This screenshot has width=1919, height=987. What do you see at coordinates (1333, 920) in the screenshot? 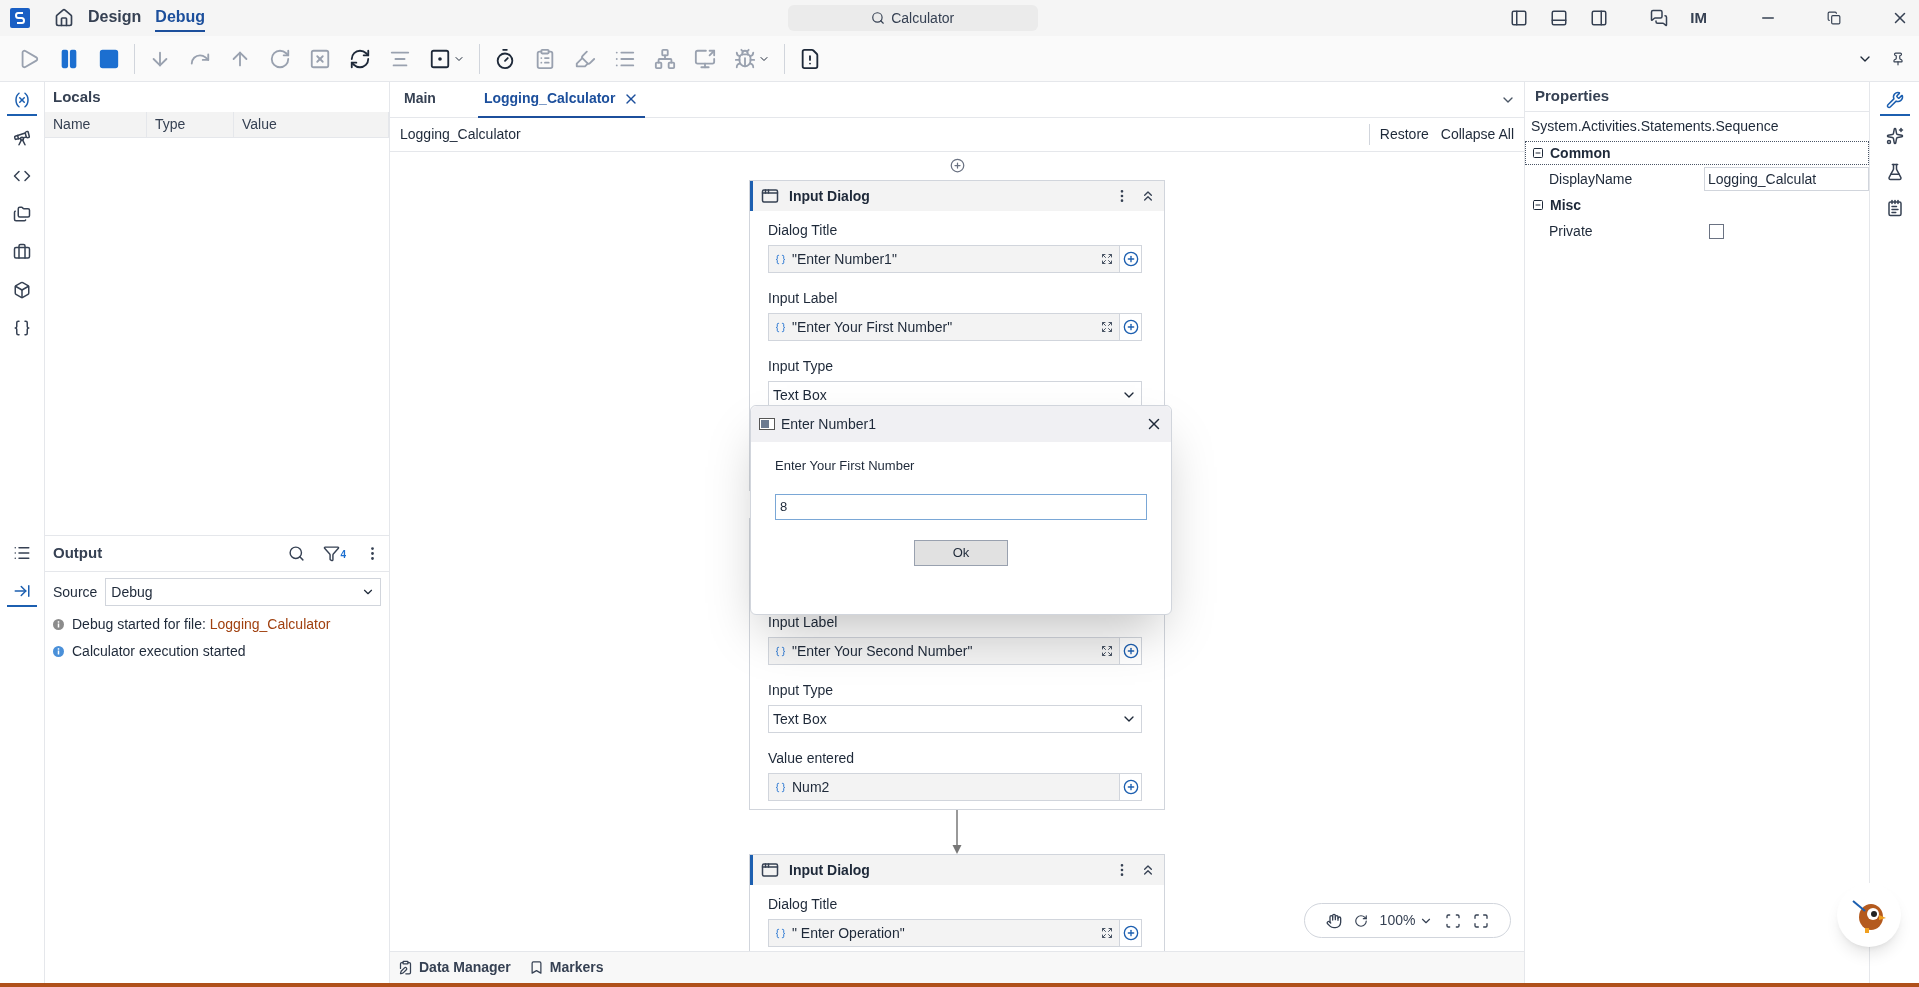
I see `hand-icon` at bounding box center [1333, 920].